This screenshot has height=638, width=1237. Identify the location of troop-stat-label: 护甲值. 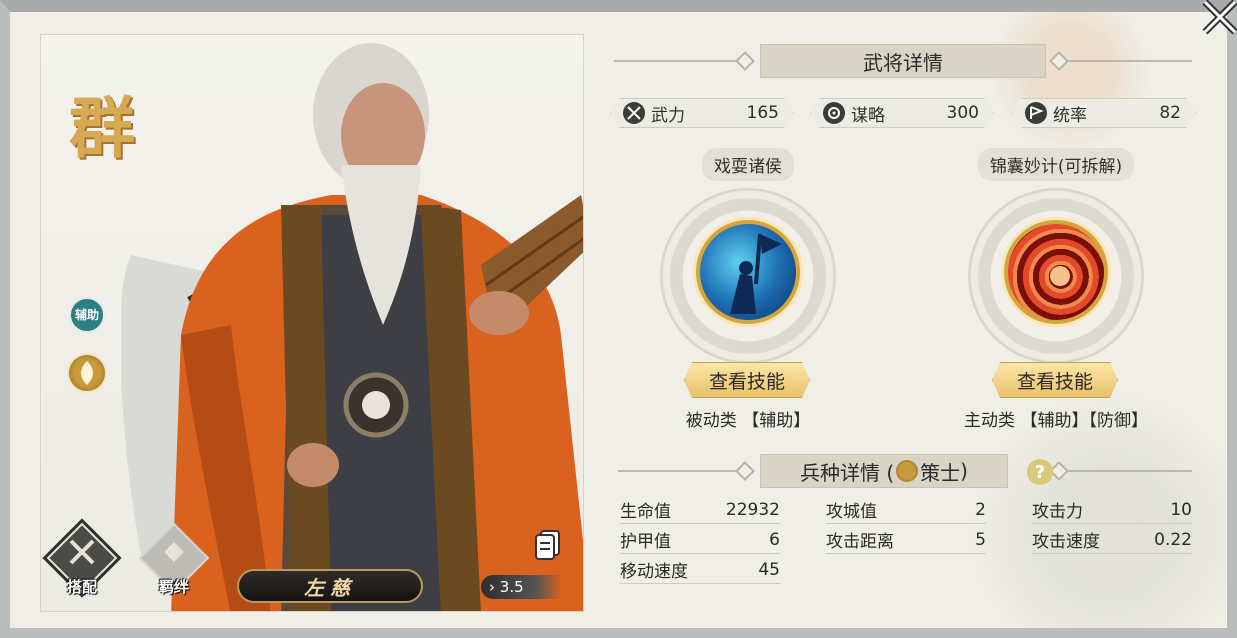
(645, 542).